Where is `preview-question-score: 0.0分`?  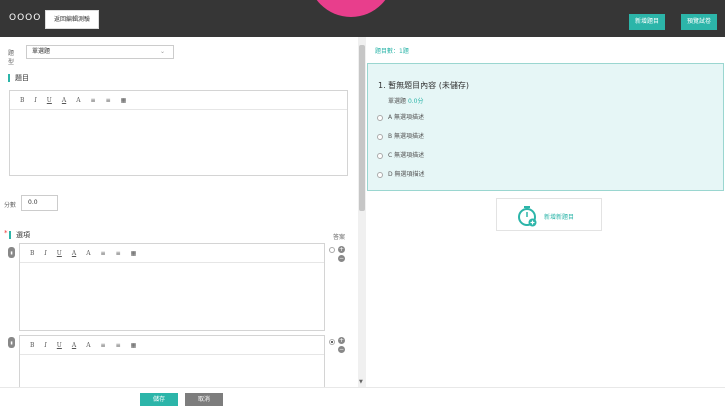 preview-question-score: 0.0分 is located at coordinates (415, 101).